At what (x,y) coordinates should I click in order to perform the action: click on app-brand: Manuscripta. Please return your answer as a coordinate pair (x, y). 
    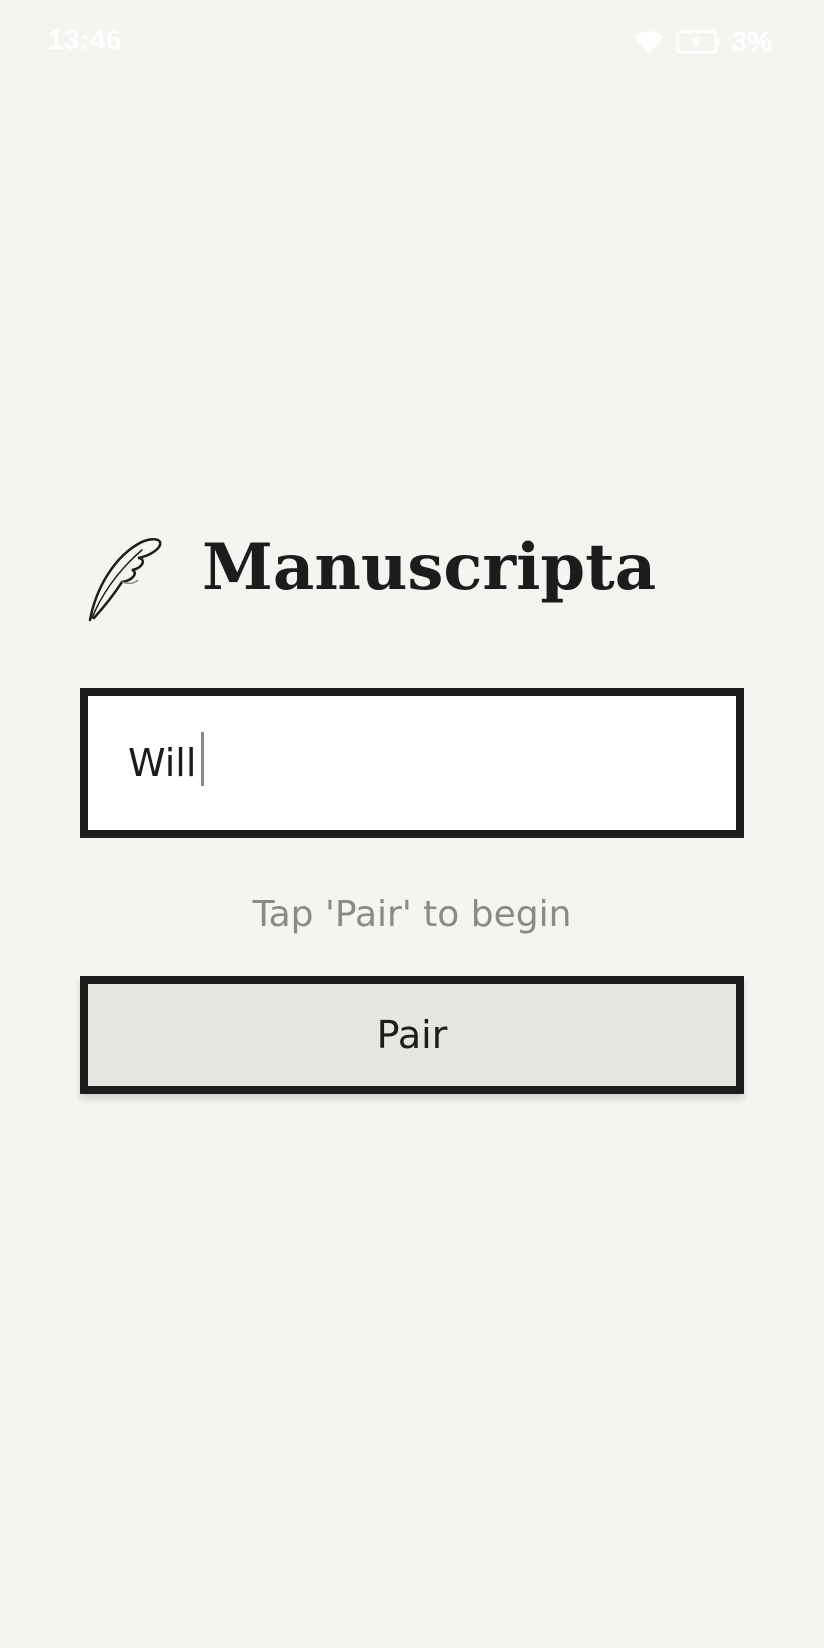
    Looking at the image, I should click on (416, 571).